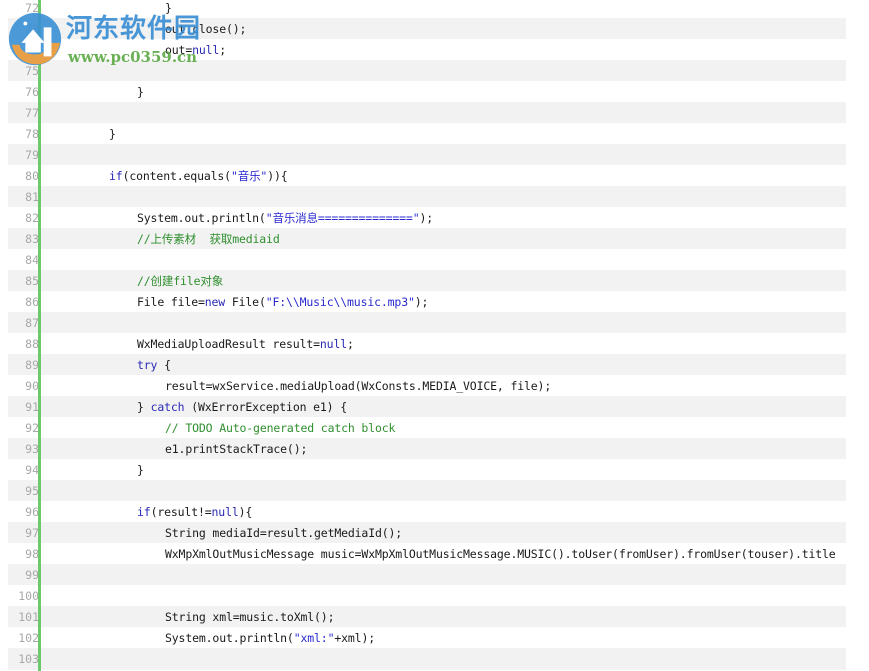 The width and height of the screenshot is (869, 671). I want to click on keyword-token: try, so click(147, 364).